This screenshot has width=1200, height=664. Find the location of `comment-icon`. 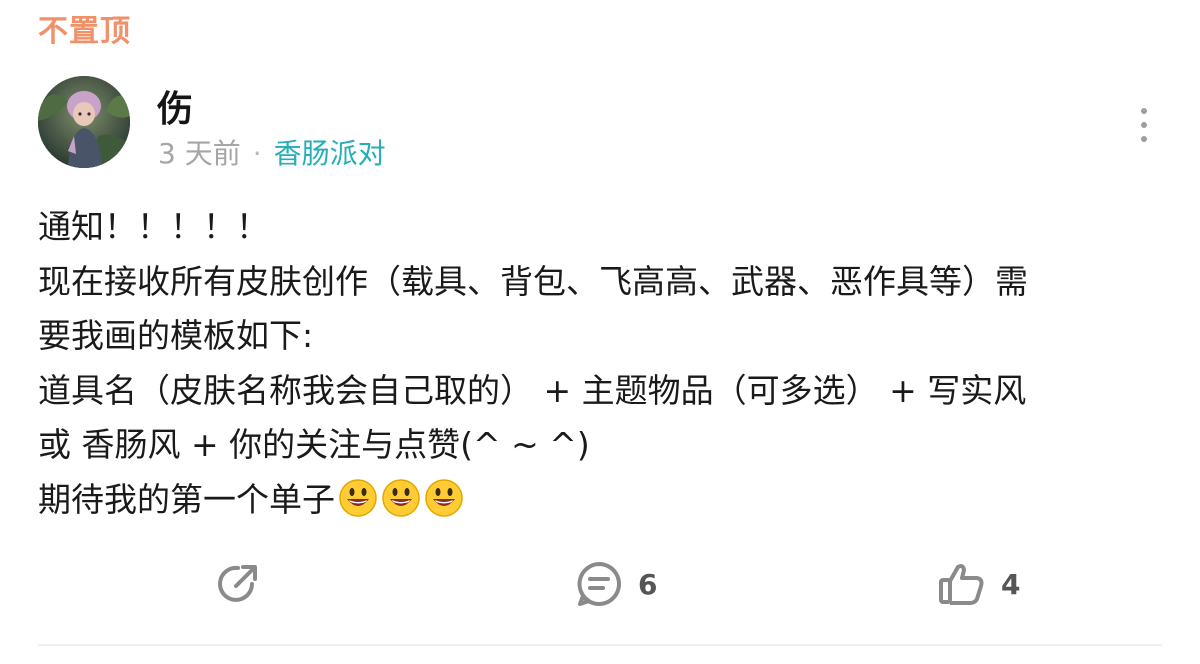

comment-icon is located at coordinates (599, 584).